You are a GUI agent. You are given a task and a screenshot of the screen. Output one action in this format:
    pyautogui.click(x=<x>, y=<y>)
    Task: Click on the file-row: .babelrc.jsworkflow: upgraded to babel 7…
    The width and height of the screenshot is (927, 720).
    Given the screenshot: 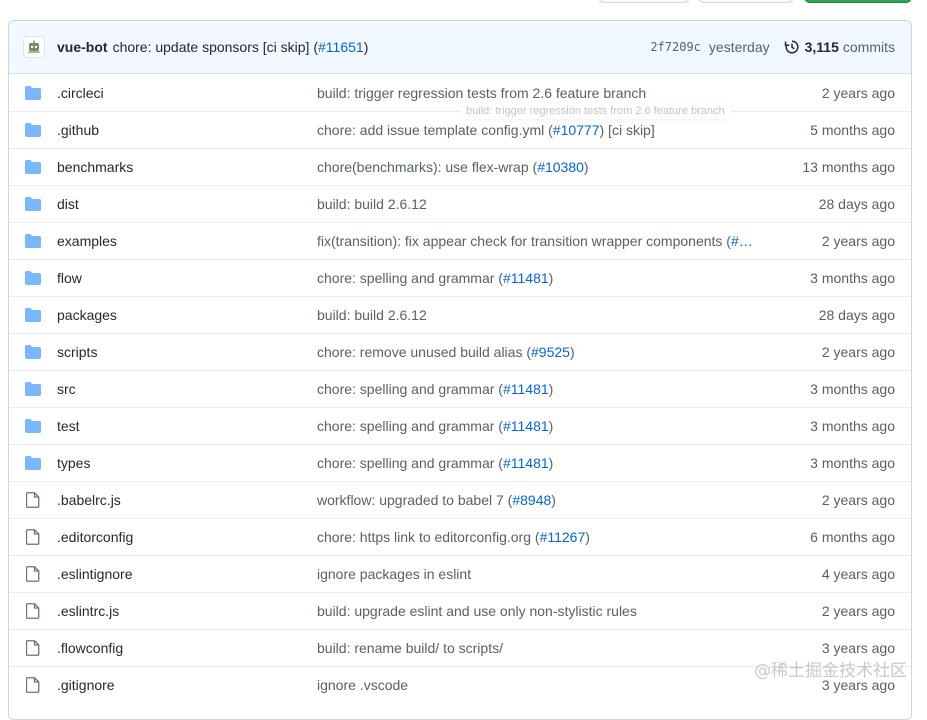 What is the action you would take?
    pyautogui.click(x=460, y=499)
    